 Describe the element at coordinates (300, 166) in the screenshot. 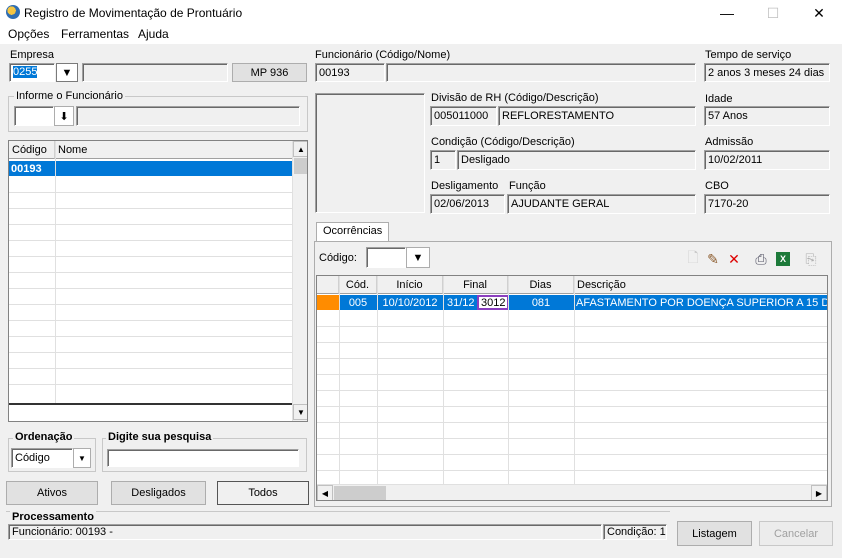

I see `scroll-thumb` at that location.